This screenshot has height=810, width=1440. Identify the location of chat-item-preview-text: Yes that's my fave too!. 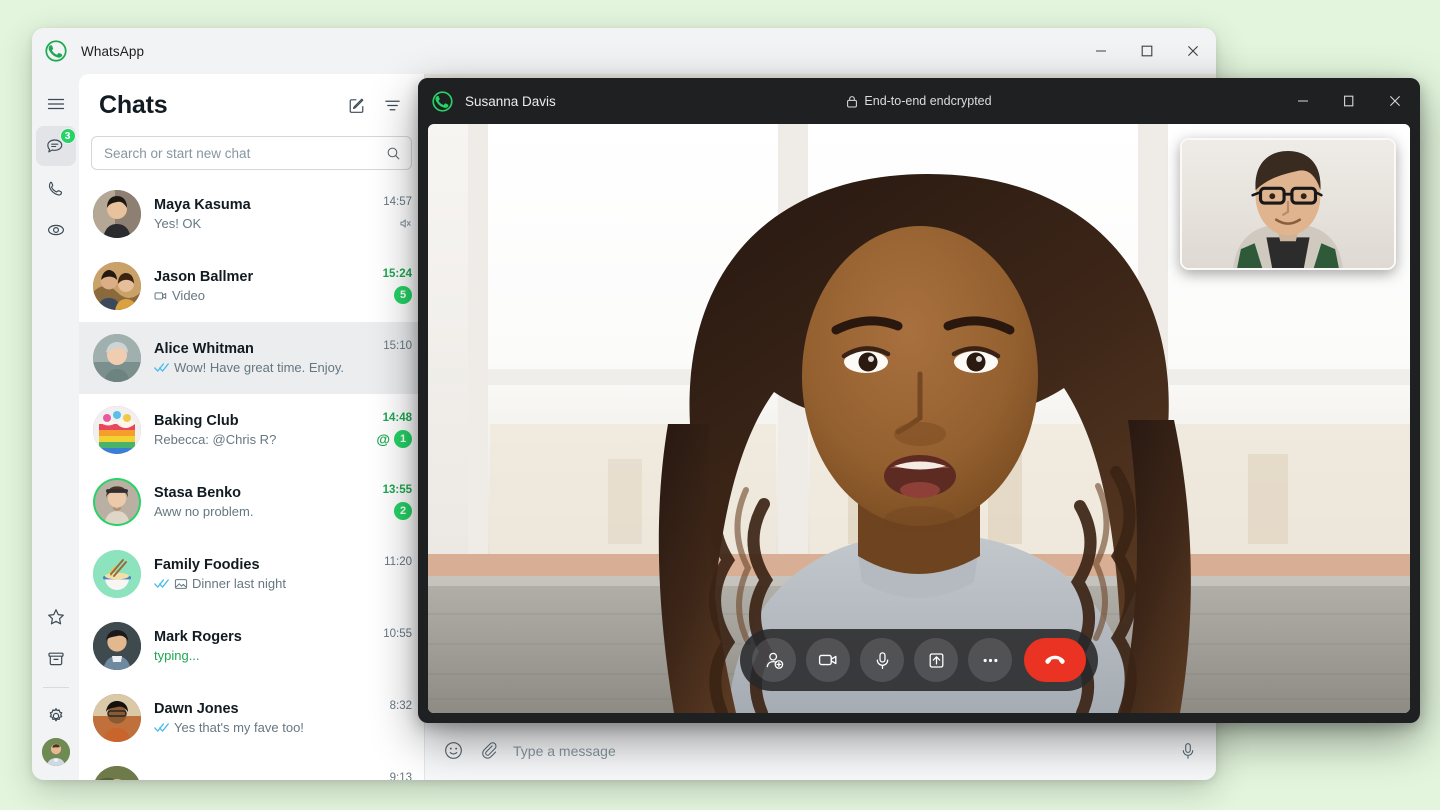
(239, 727).